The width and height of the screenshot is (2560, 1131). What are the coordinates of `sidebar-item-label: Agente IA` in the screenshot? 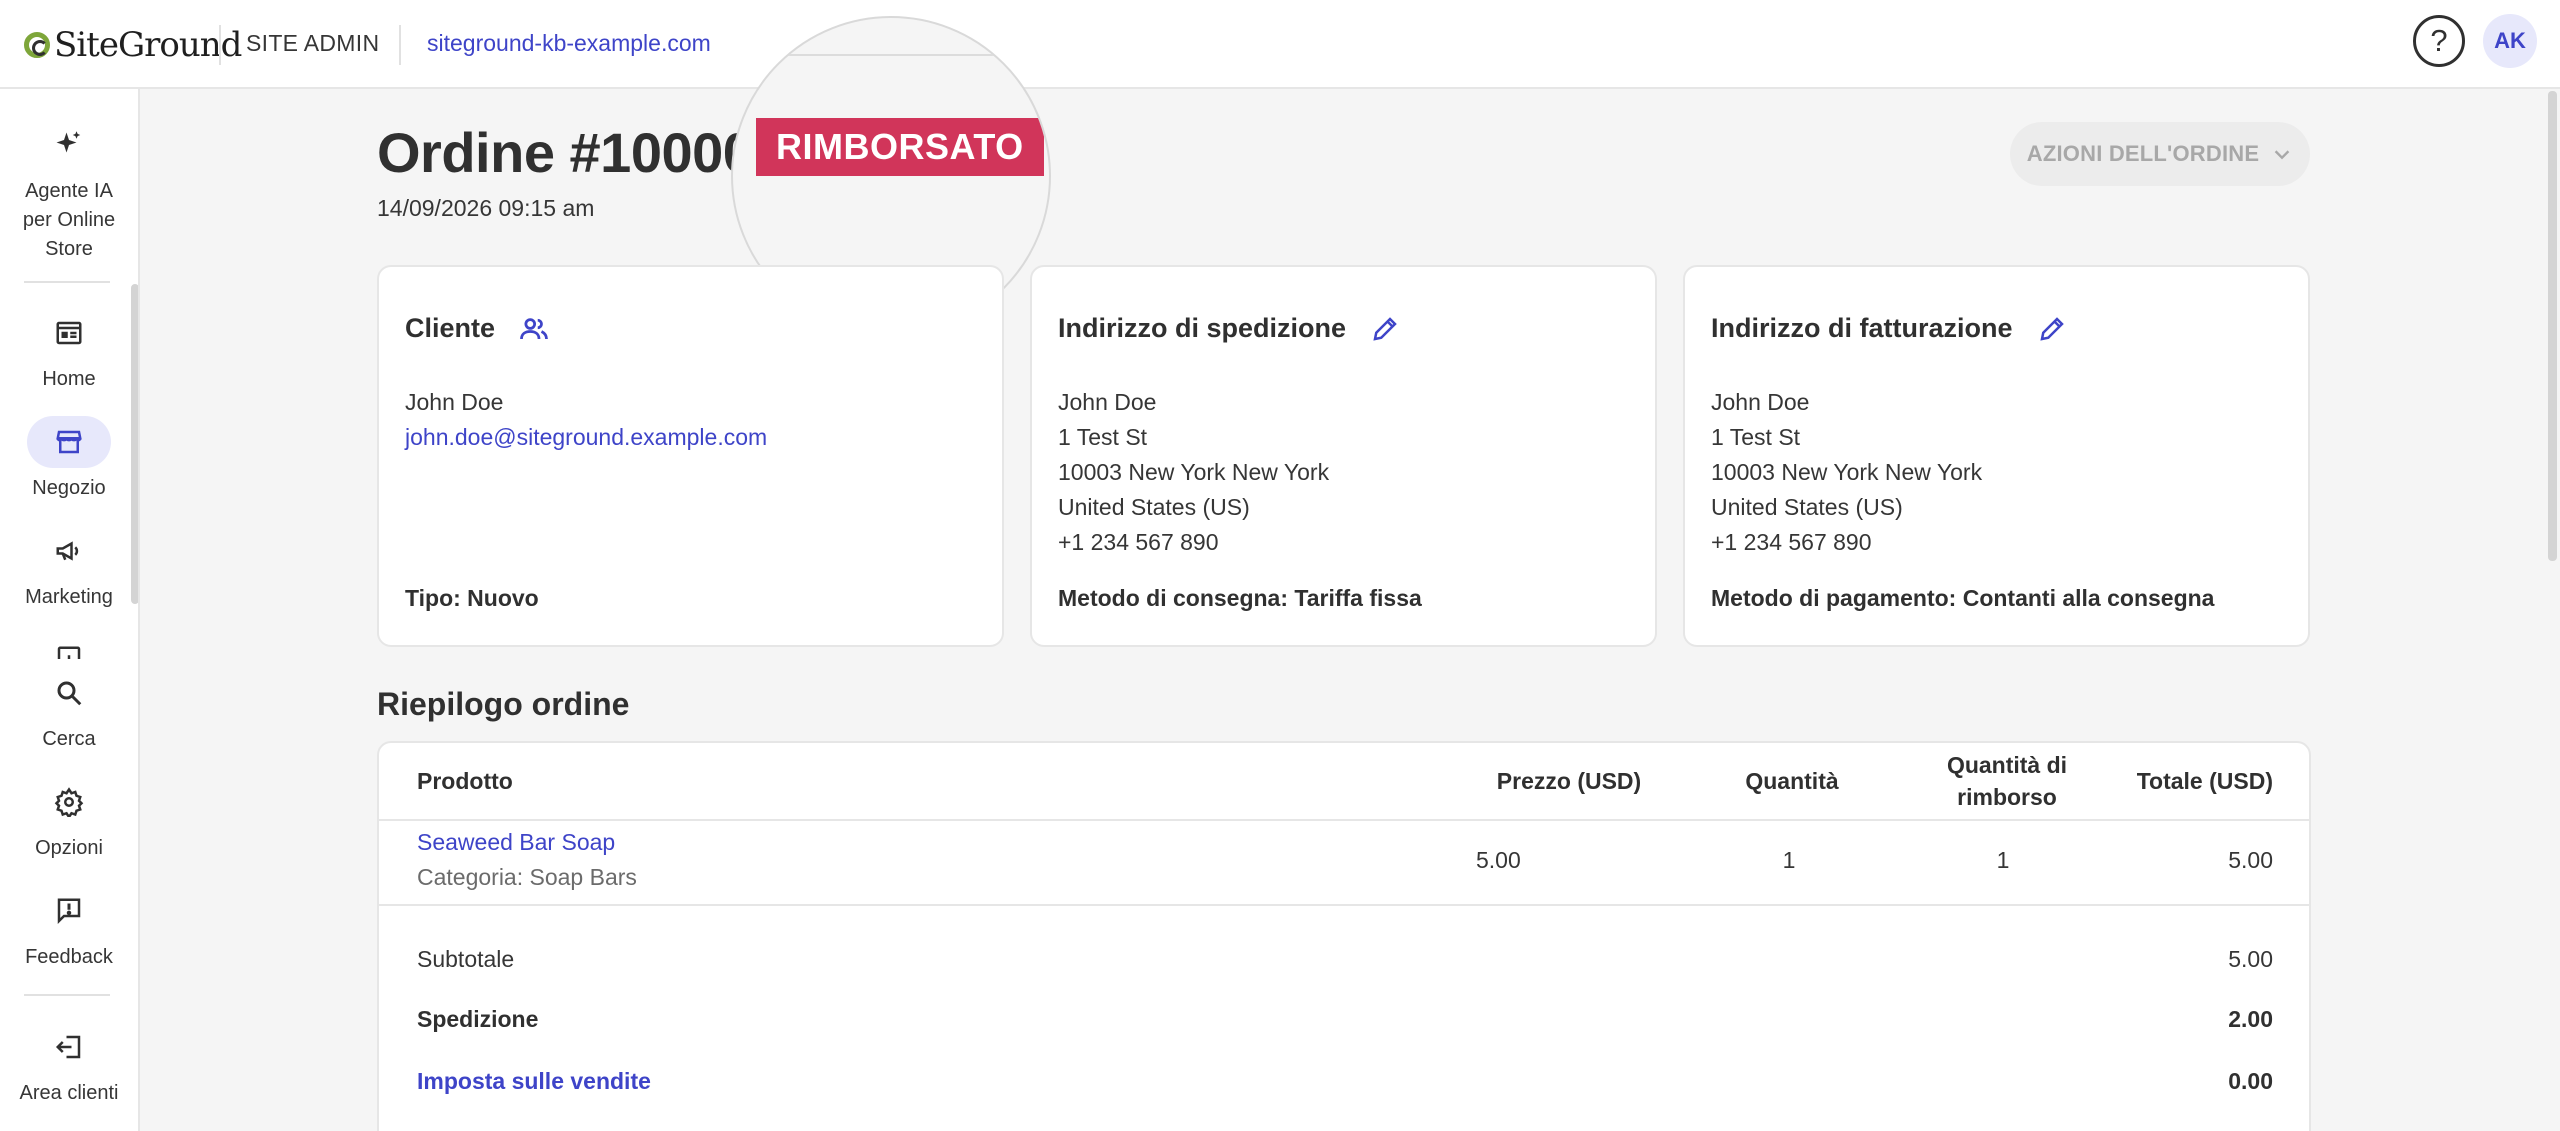 It's located at (69, 191).